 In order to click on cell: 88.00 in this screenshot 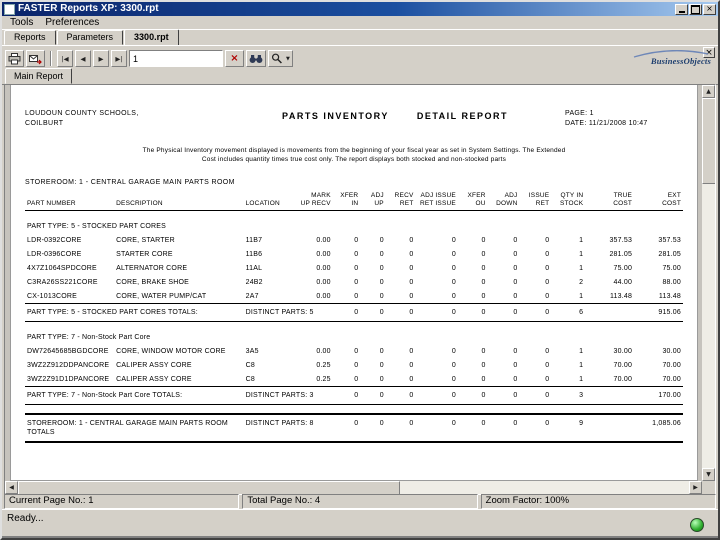, I will do `click(671, 282)`.